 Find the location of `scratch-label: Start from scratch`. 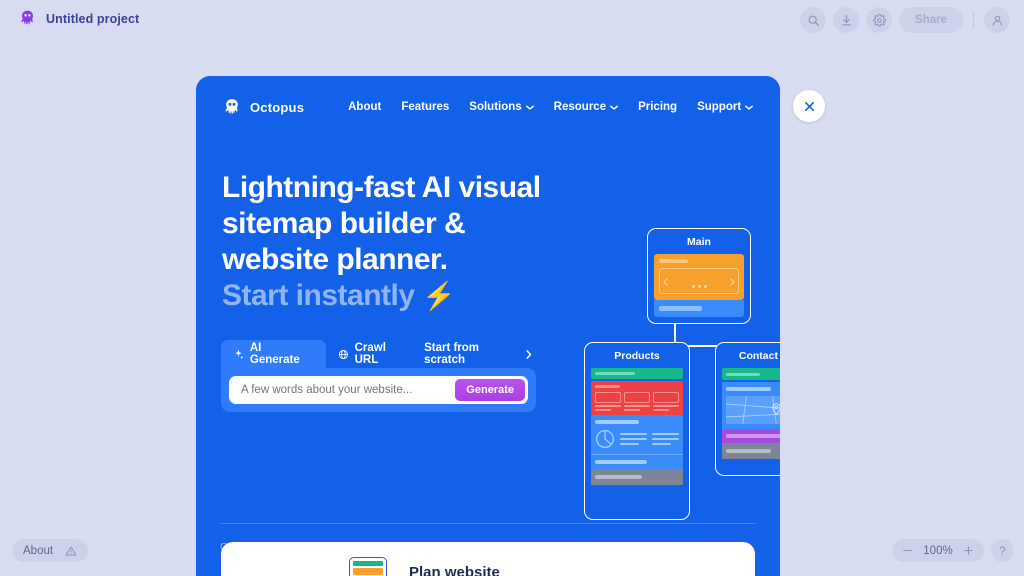

scratch-label: Start from scratch is located at coordinates (452, 354).